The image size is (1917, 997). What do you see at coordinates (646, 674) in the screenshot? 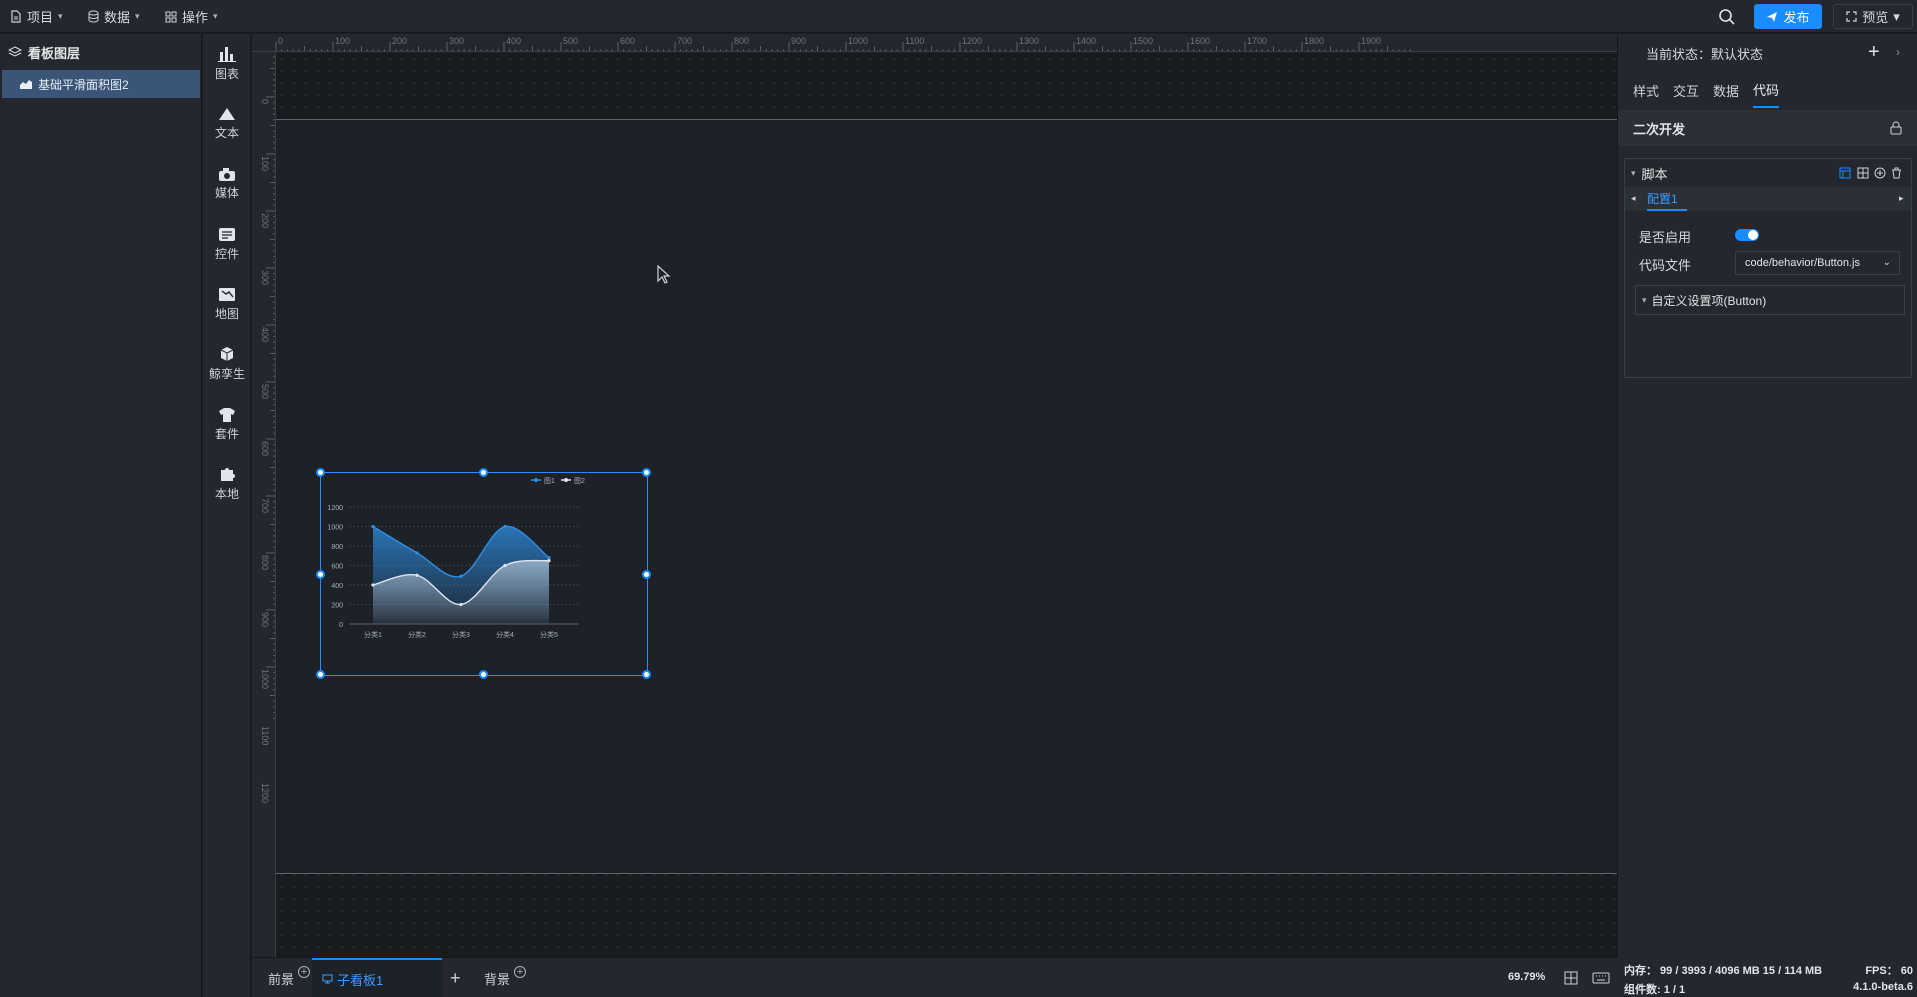
I see `resize-handle-se` at bounding box center [646, 674].